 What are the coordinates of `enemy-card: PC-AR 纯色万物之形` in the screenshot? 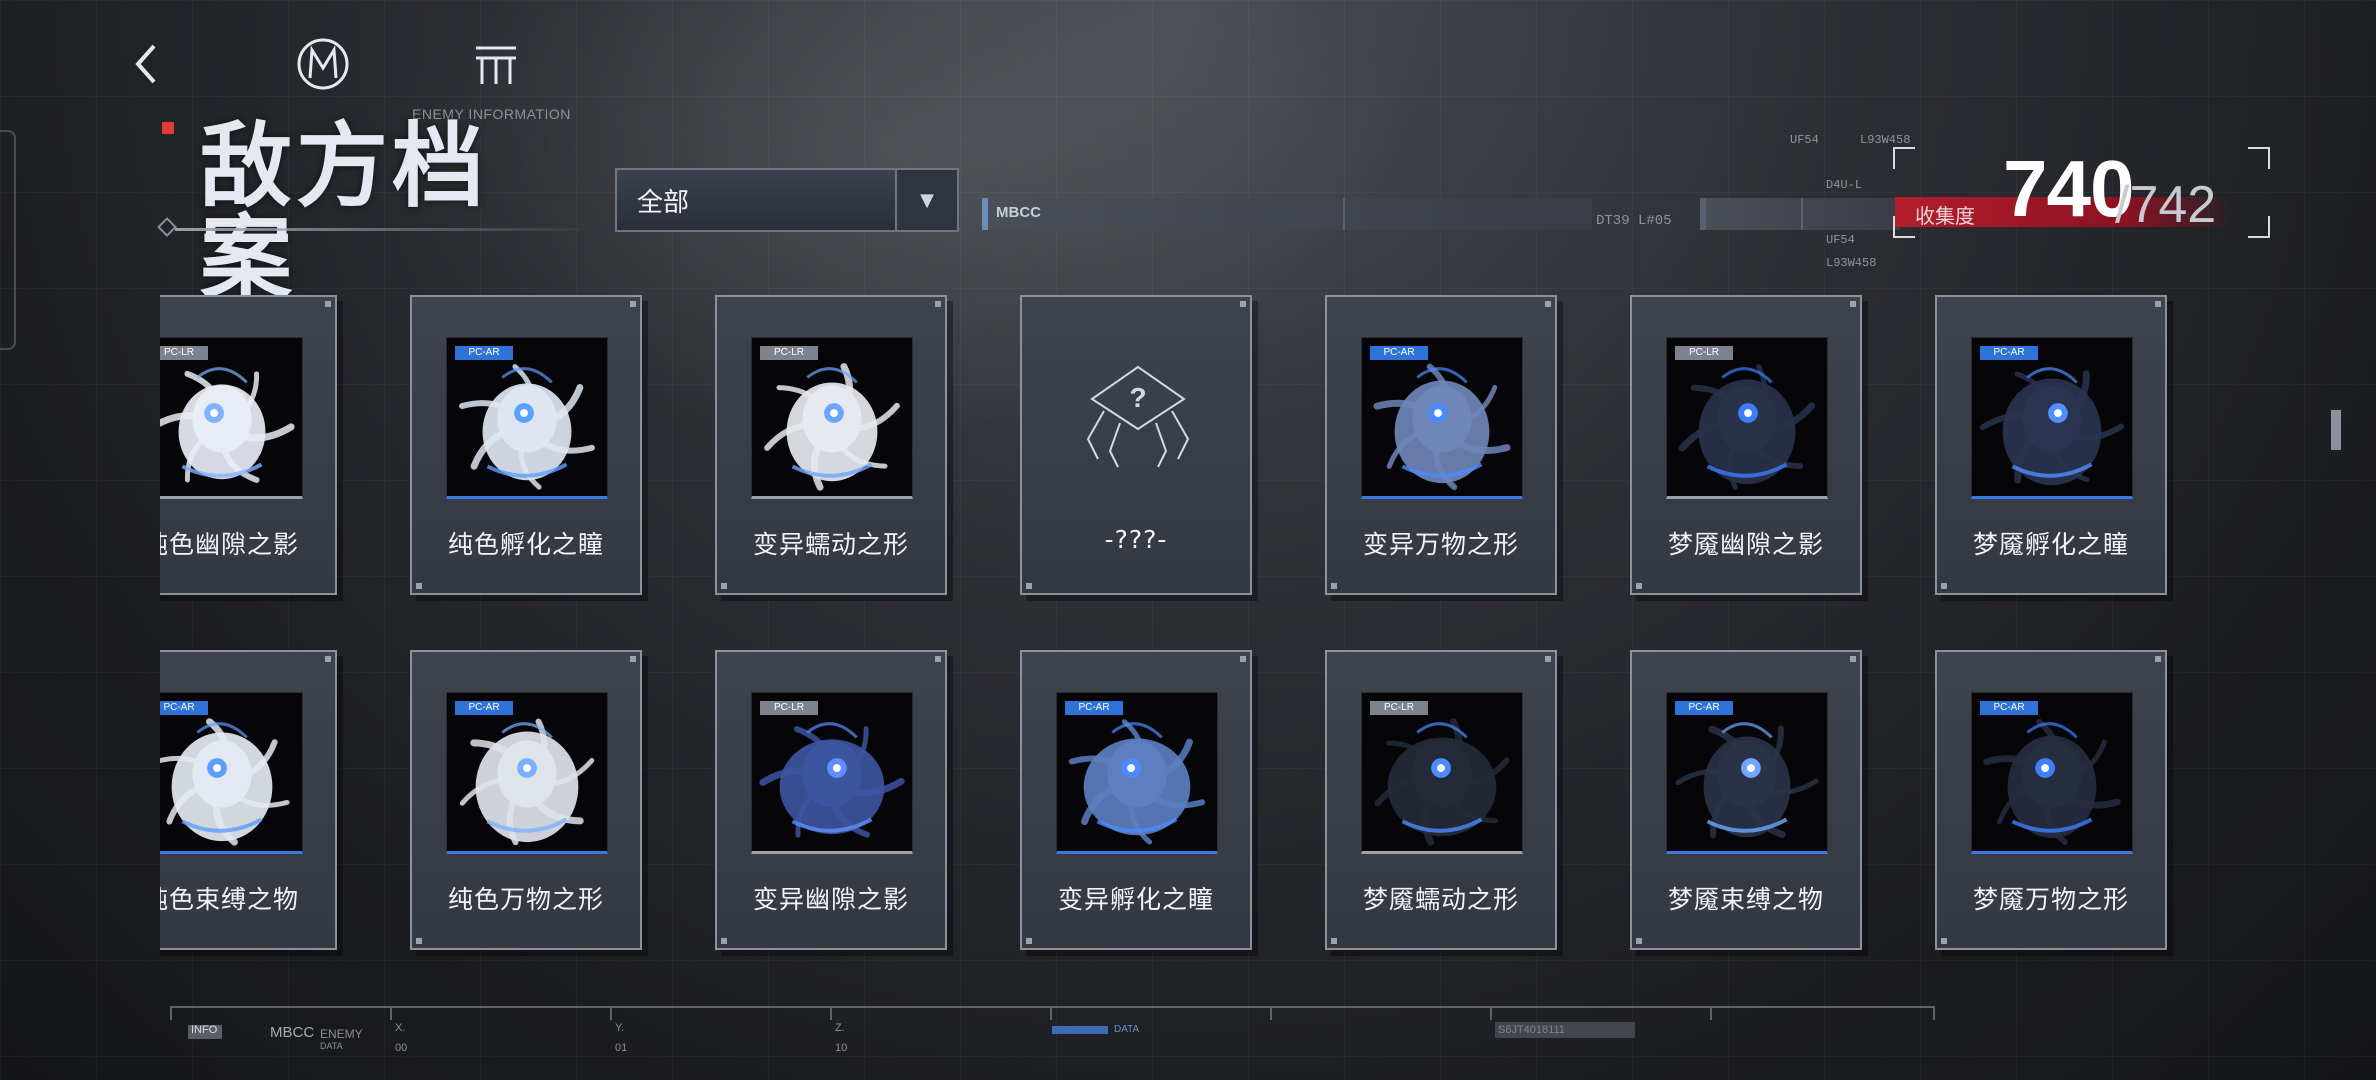 It's located at (526, 800).